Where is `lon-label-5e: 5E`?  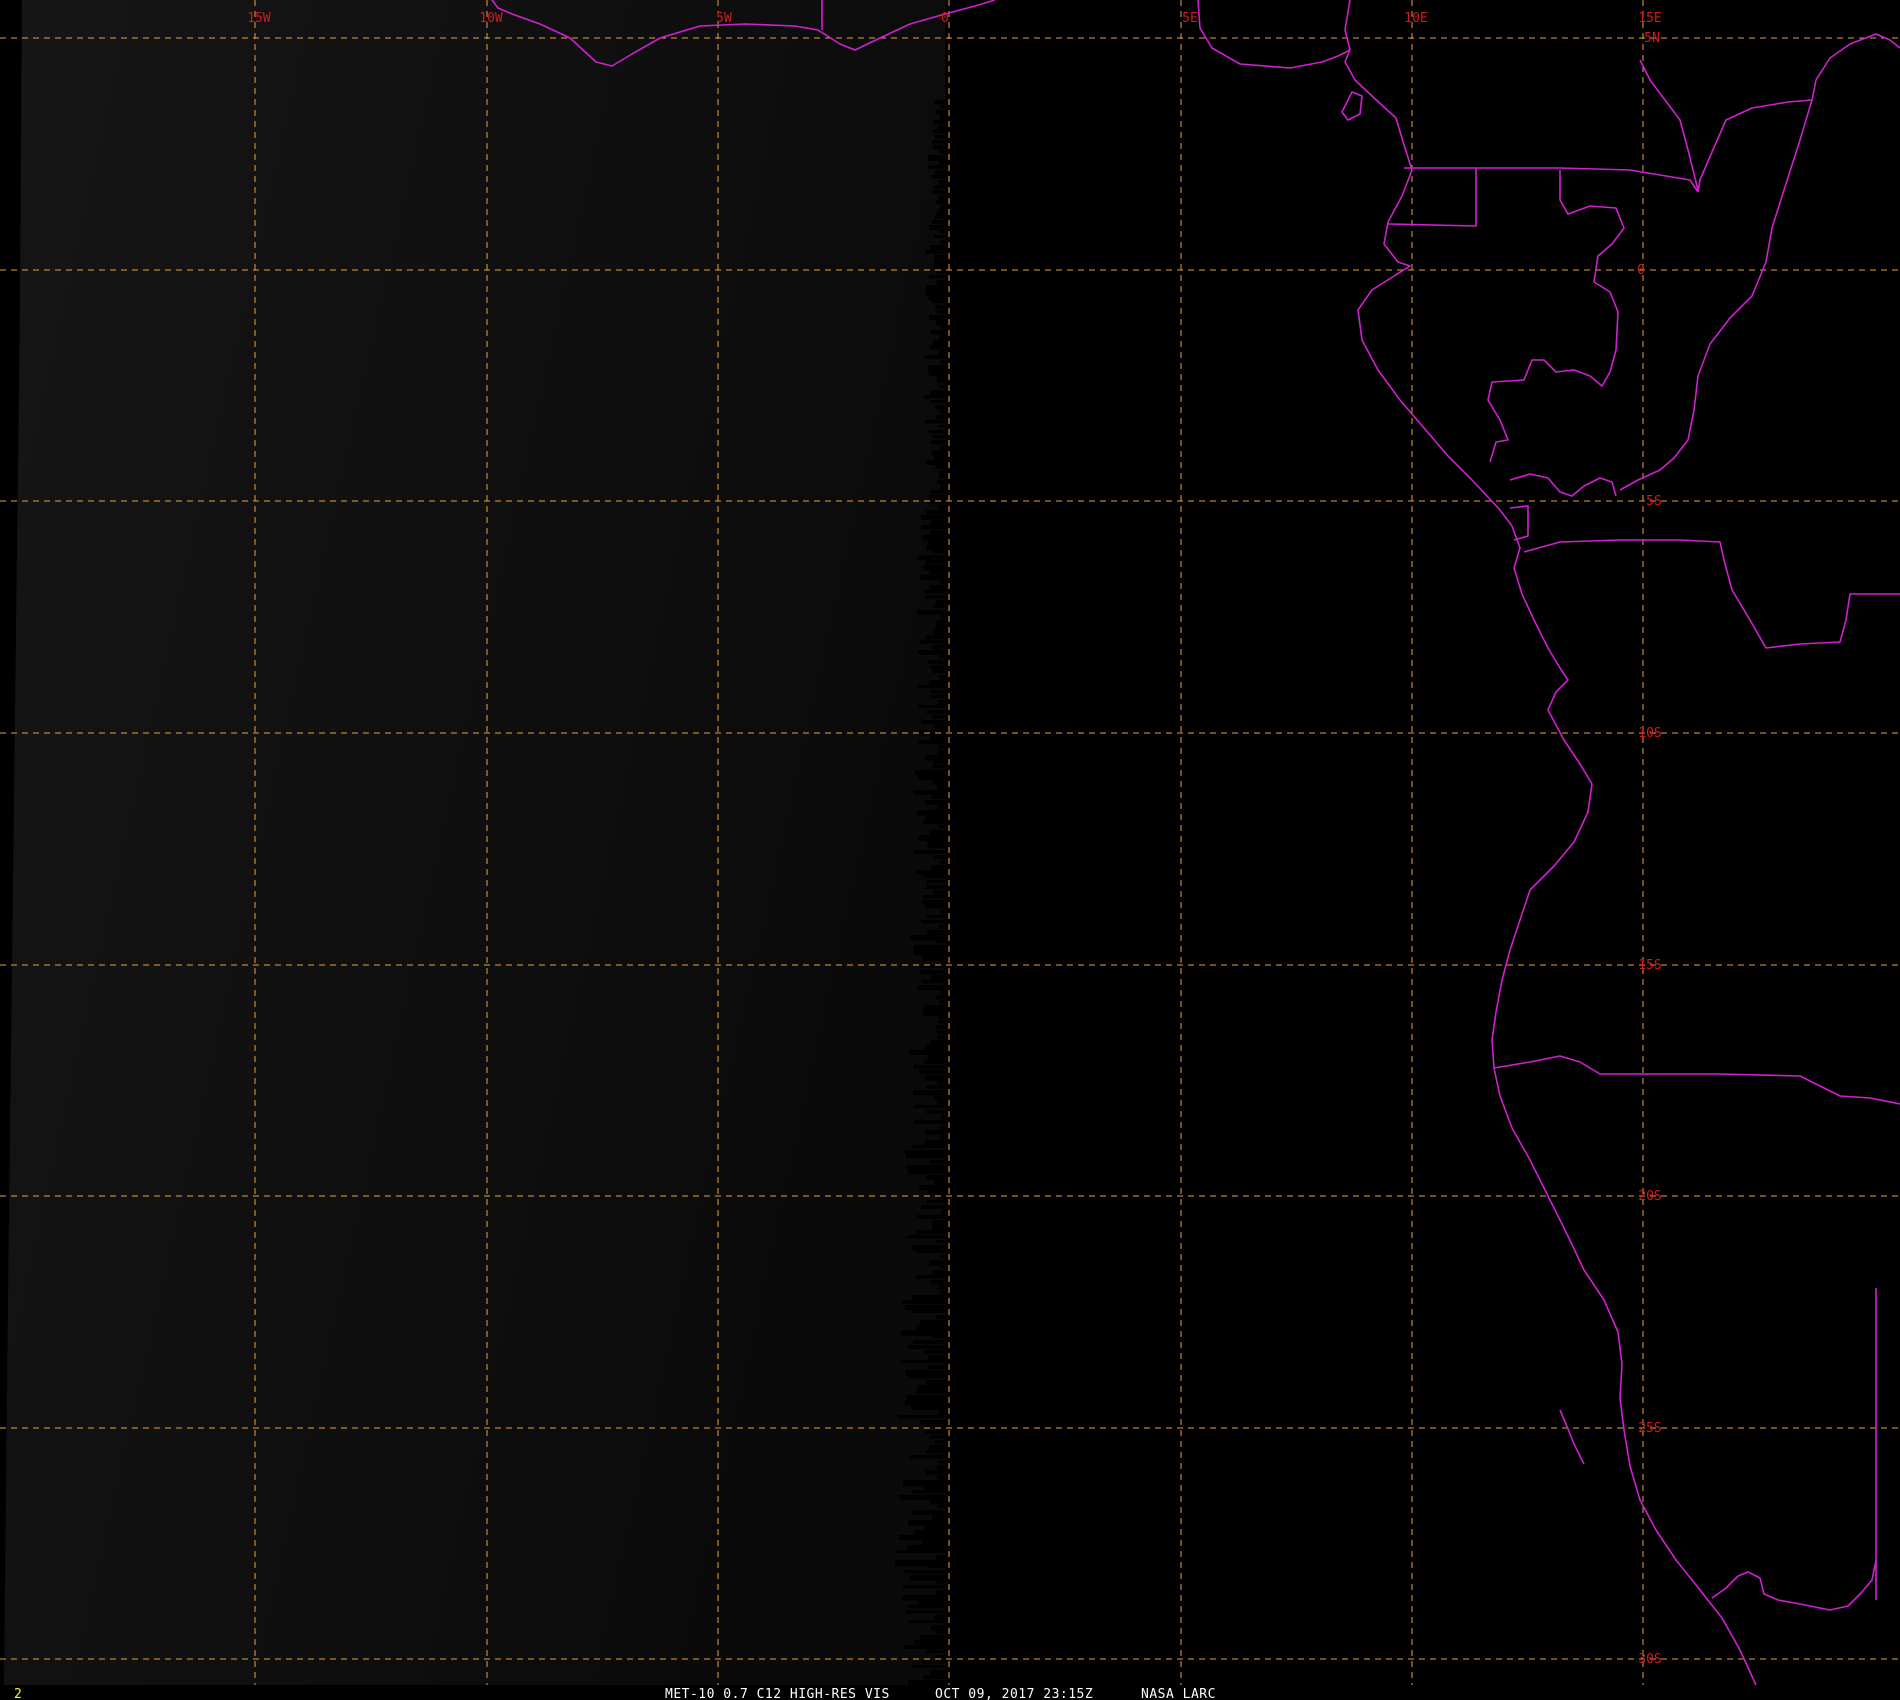 lon-label-5e: 5E is located at coordinates (1190, 18).